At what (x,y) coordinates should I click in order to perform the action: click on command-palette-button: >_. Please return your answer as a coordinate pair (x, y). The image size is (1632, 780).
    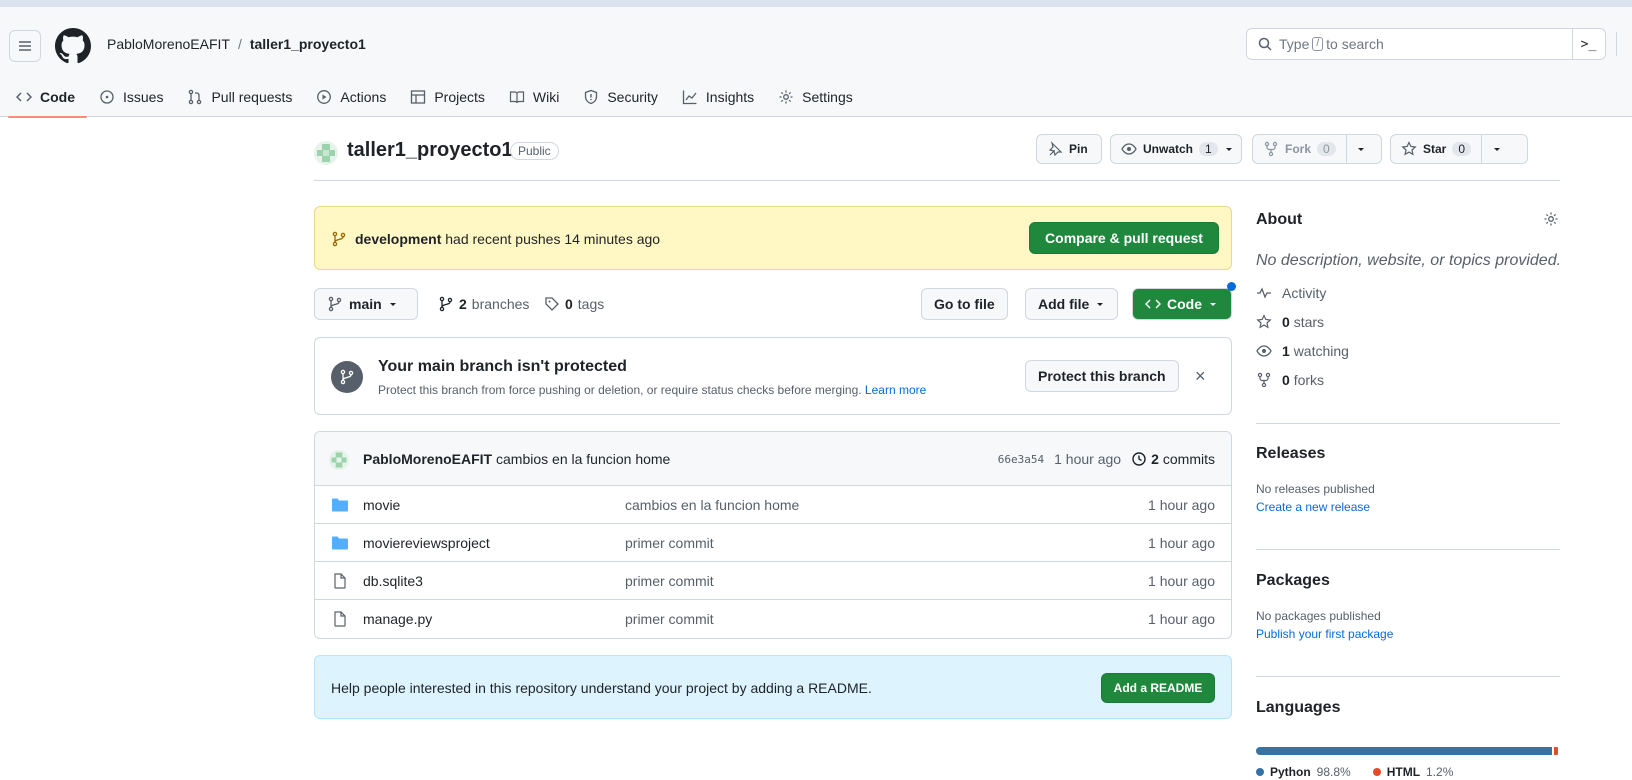
    Looking at the image, I should click on (1588, 44).